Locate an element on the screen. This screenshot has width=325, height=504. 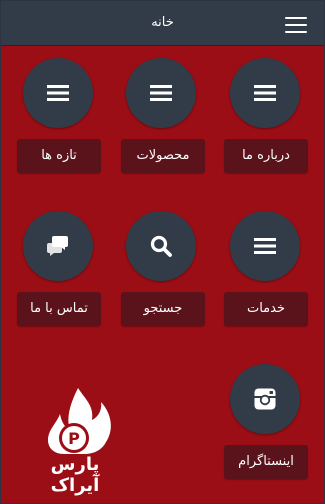
contact-us-button: تماس با ما is located at coordinates (59, 309).